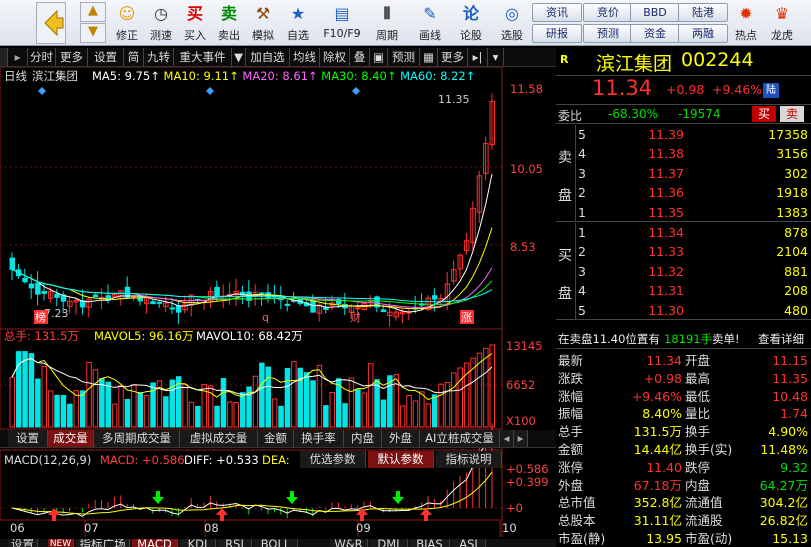 The height and width of the screenshot is (547, 811). Describe the element at coordinates (496, 57) in the screenshot. I see `scroll-icon: ▾` at that location.